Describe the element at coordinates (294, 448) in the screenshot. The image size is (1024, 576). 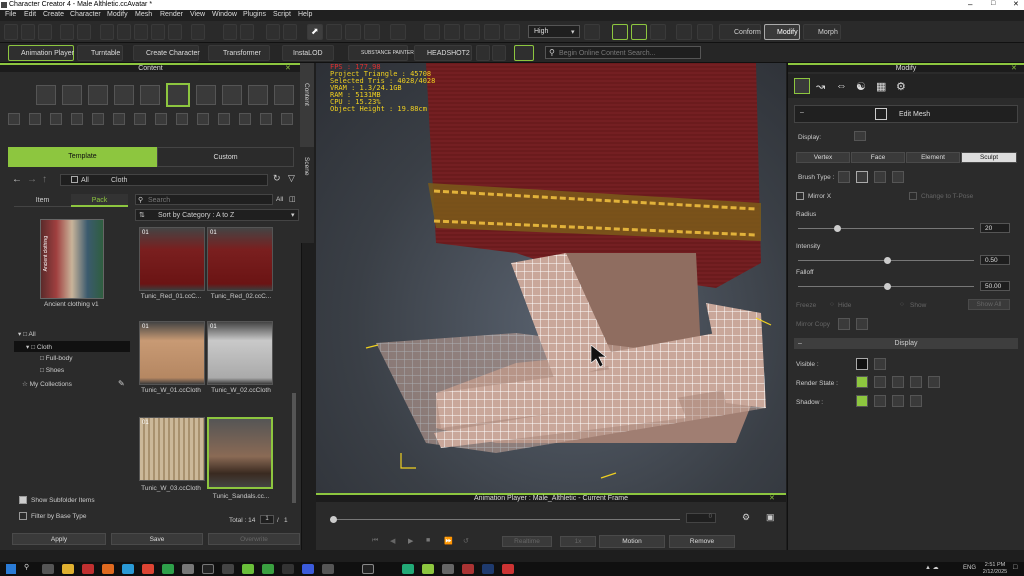
I see `grid-scrollbar` at that location.